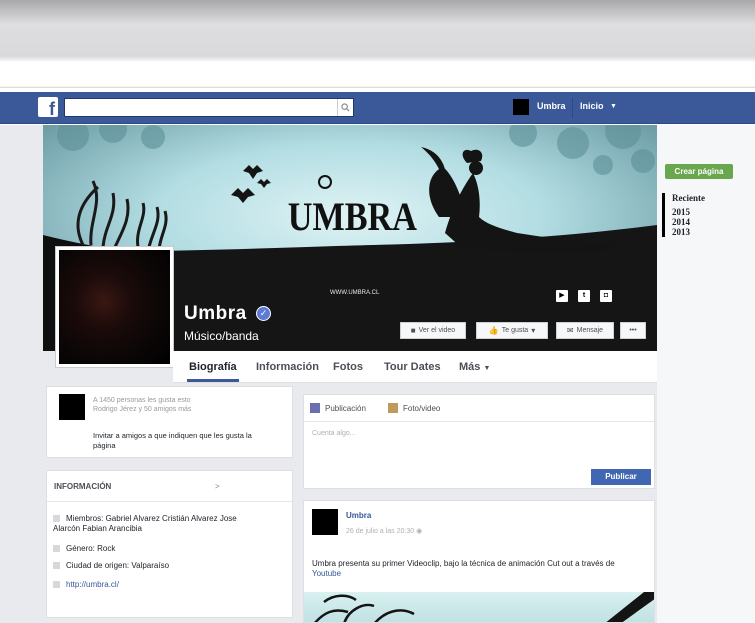 The height and width of the screenshot is (623, 755). I want to click on profile-picture-image, so click(114, 307).